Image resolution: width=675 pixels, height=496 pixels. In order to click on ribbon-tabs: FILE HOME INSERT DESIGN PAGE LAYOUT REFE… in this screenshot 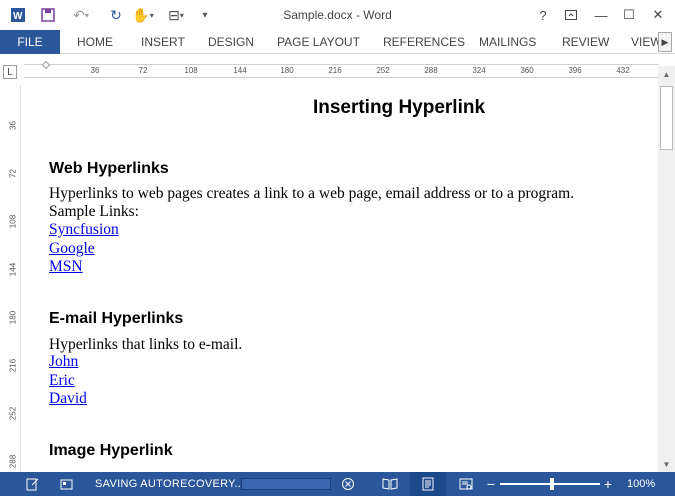, I will do `click(337, 42)`.